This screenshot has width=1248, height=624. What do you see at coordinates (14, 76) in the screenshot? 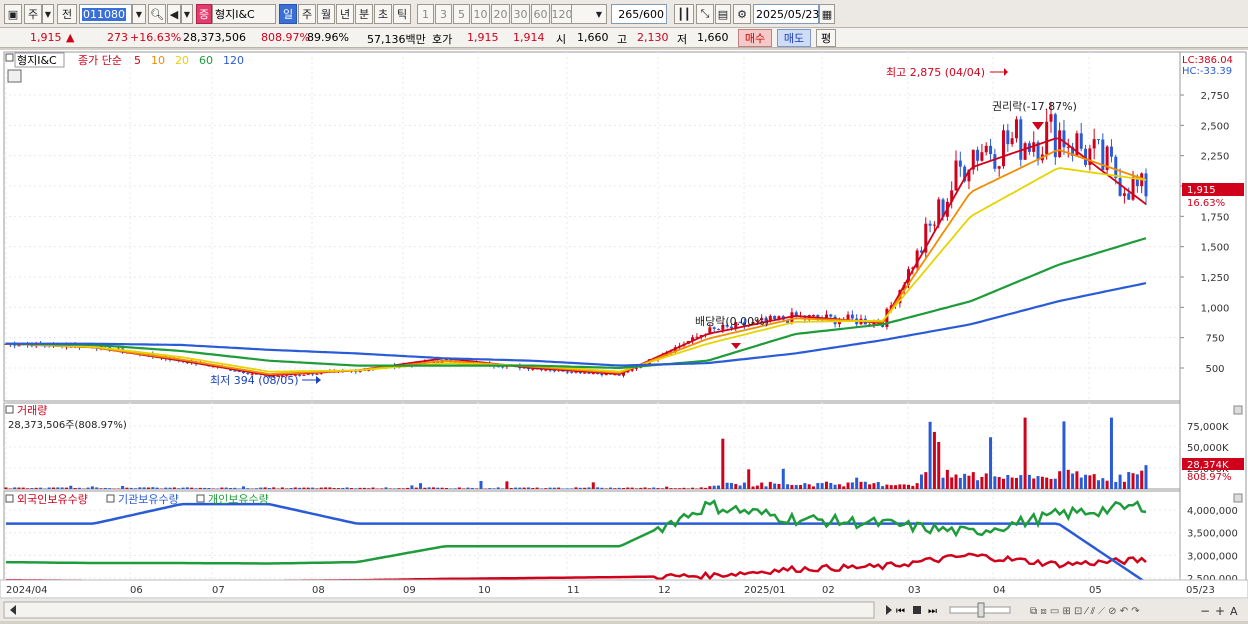
I see `table-icon` at bounding box center [14, 76].